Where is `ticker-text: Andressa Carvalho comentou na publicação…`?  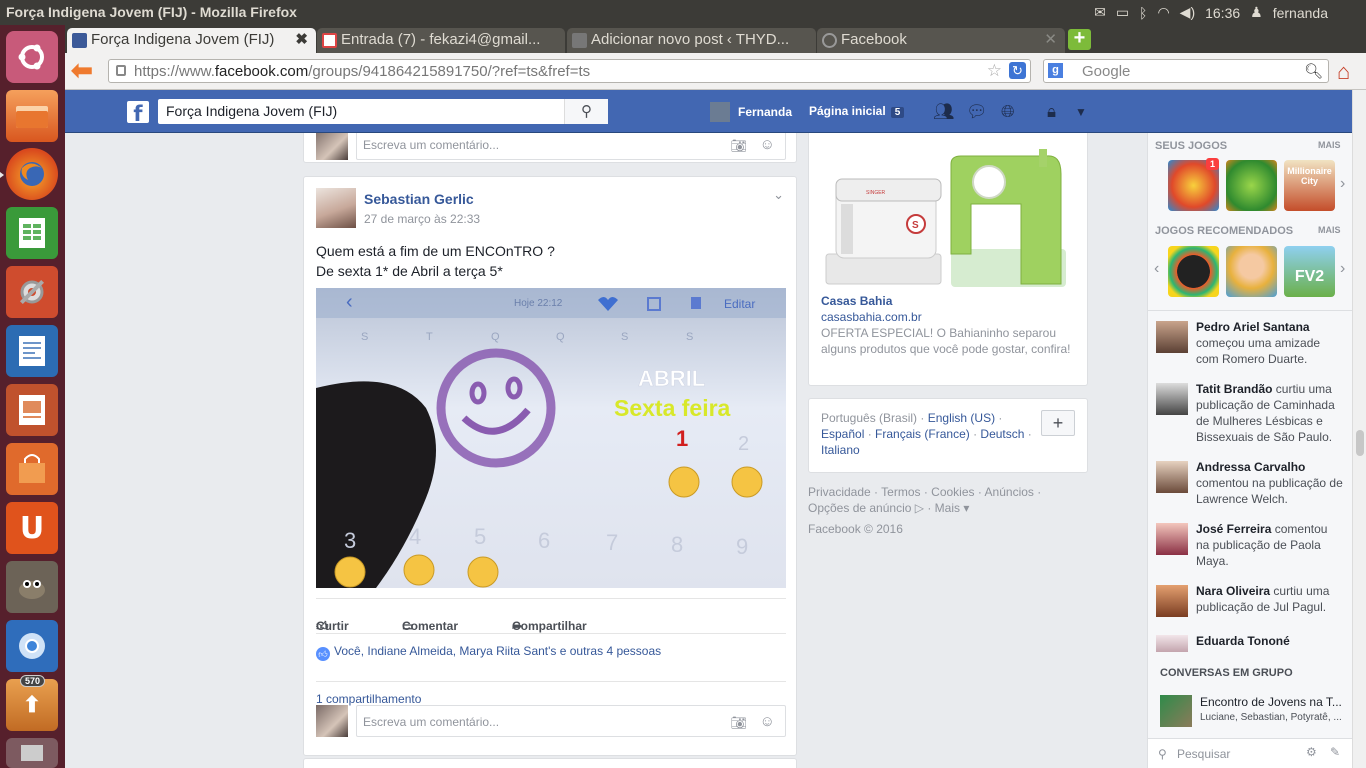 ticker-text: Andressa Carvalho comentou na publicação… is located at coordinates (1270, 483).